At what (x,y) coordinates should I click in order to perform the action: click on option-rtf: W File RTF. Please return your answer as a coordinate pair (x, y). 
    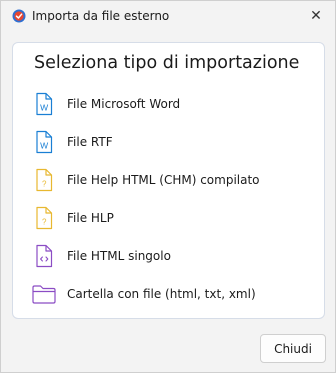
    Looking at the image, I should click on (173, 142).